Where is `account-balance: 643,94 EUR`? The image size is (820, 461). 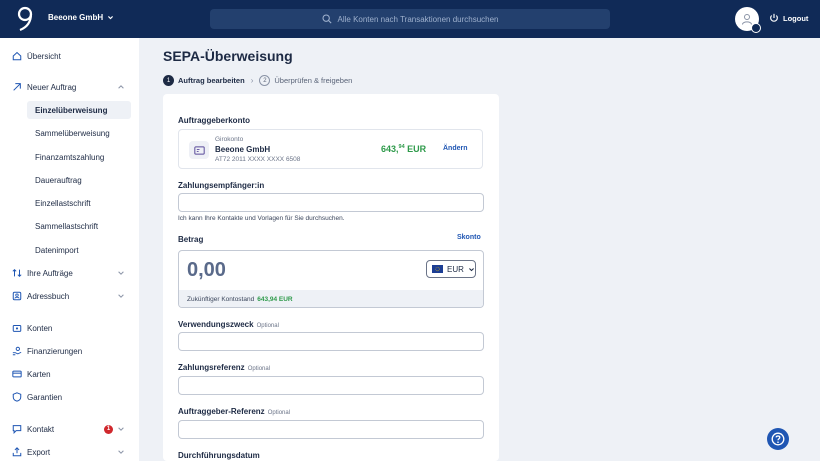
account-balance: 643,94 EUR is located at coordinates (403, 149).